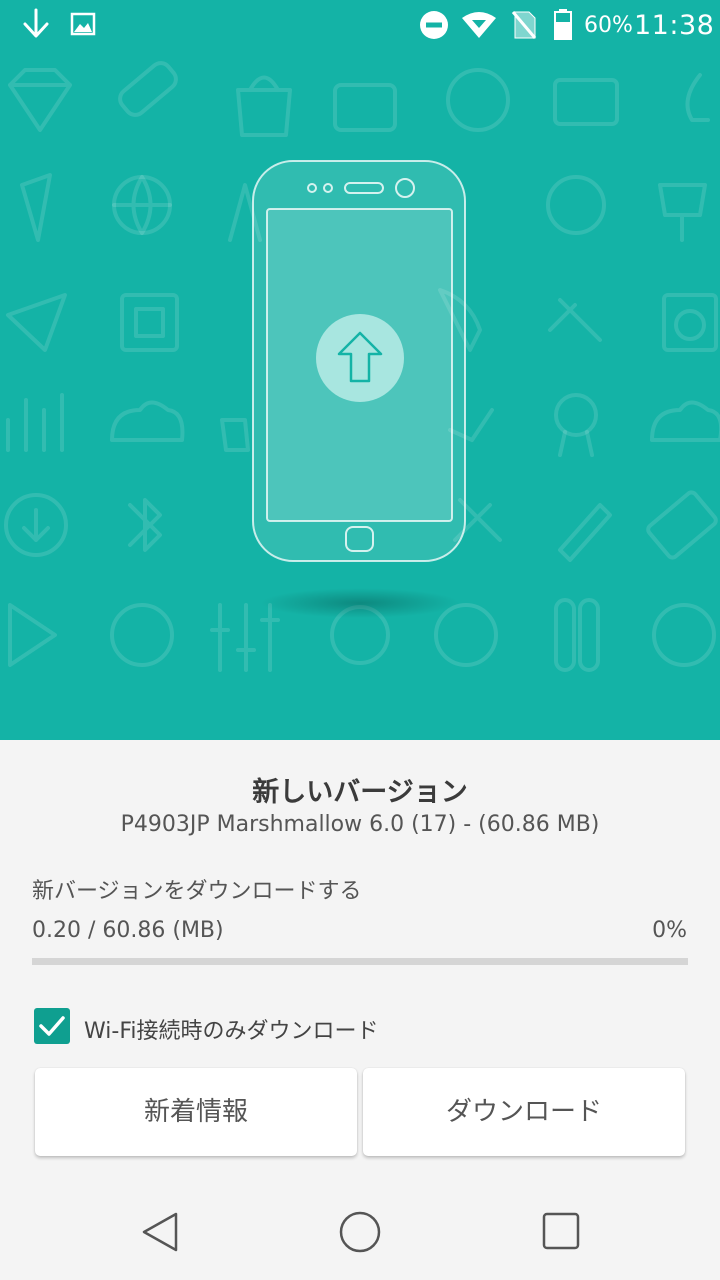  I want to click on wifi-only-checkbox, so click(52, 1026).